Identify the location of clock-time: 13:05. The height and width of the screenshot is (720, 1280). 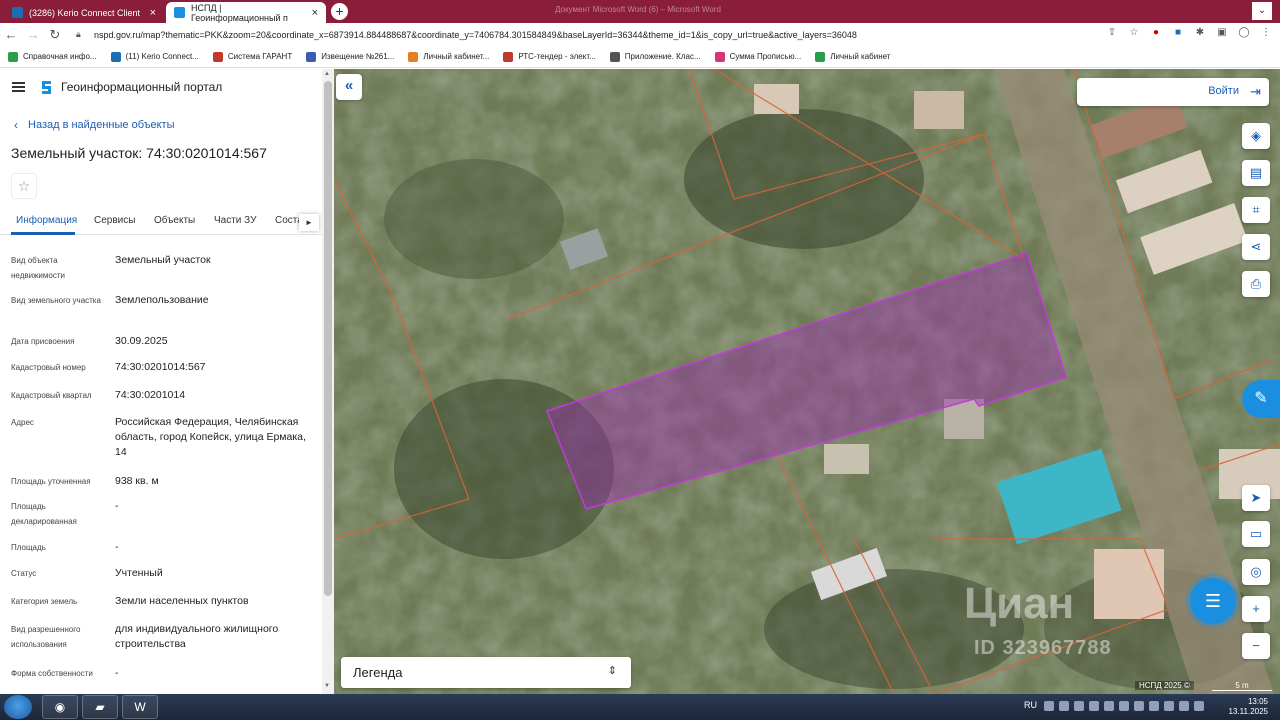
(1257, 701).